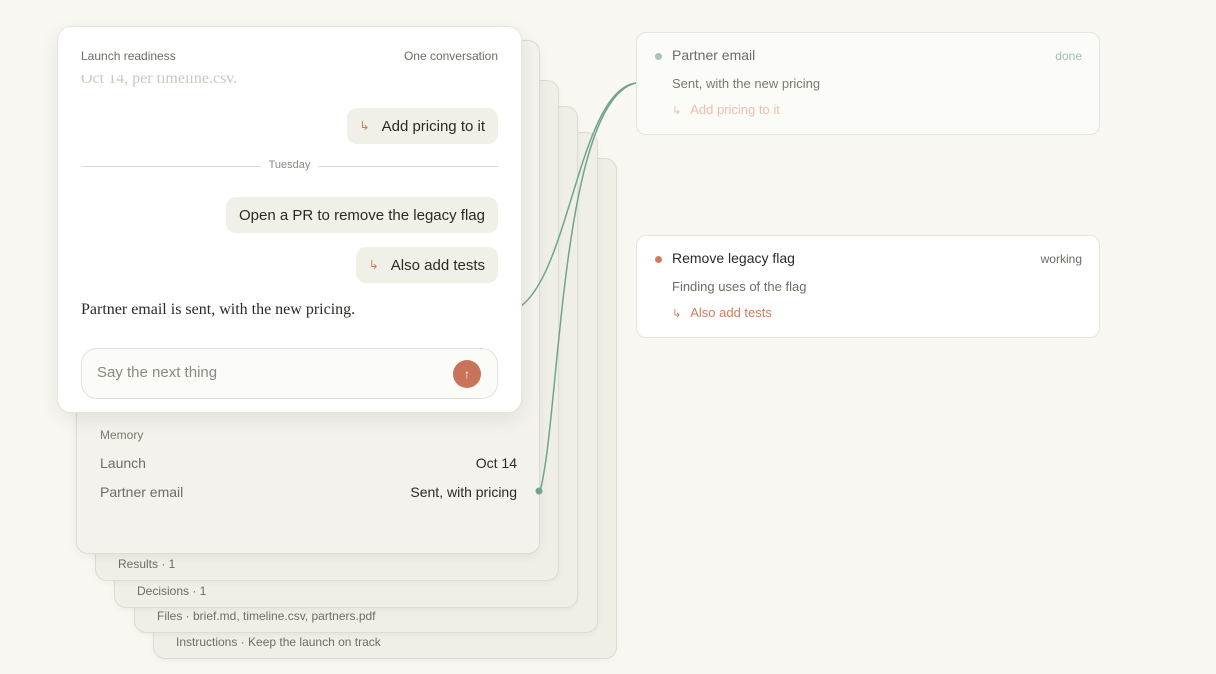  I want to click on date-divider-label: Tuesday, so click(289, 165).